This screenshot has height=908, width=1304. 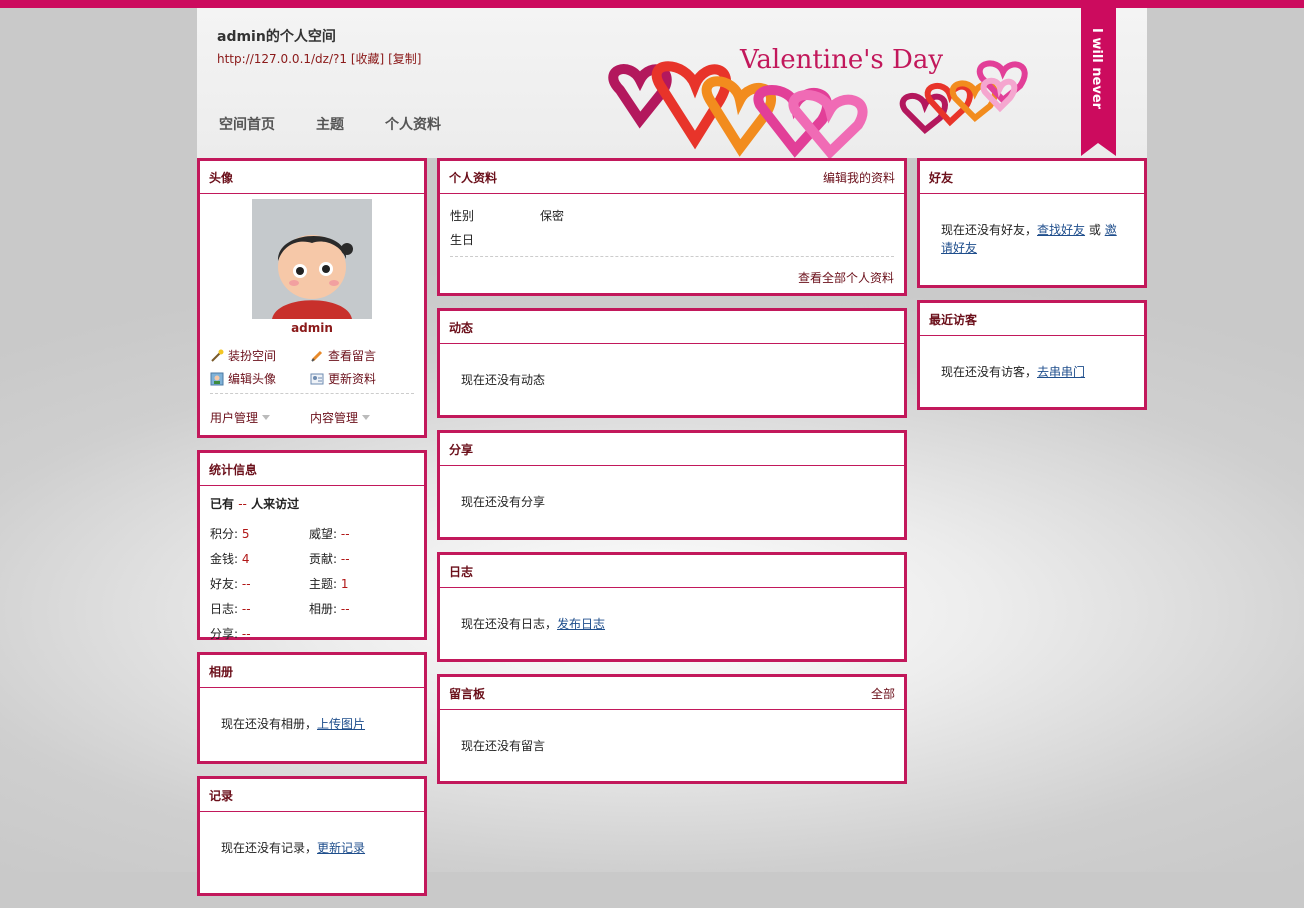 I want to click on blog-box: 日志 现在还没有日志，发布日志, so click(x=672, y=607).